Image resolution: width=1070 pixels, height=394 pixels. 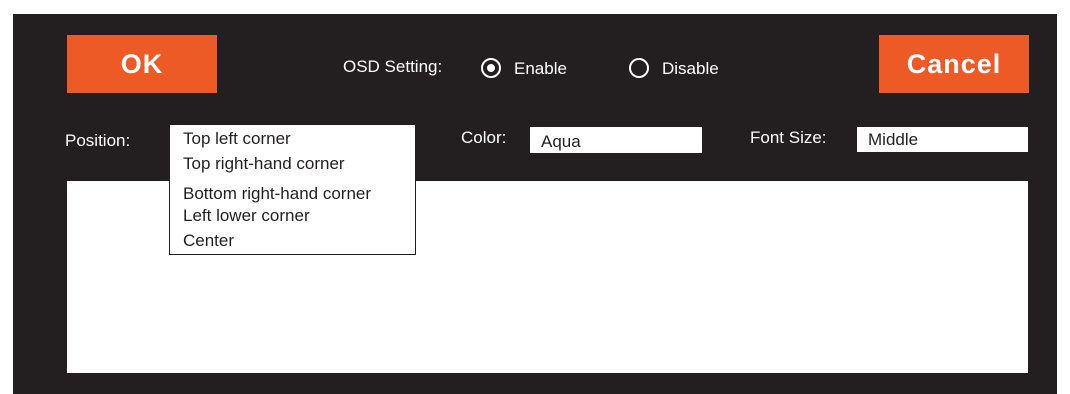 I want to click on cancel-button: Cancel, so click(x=954, y=64).